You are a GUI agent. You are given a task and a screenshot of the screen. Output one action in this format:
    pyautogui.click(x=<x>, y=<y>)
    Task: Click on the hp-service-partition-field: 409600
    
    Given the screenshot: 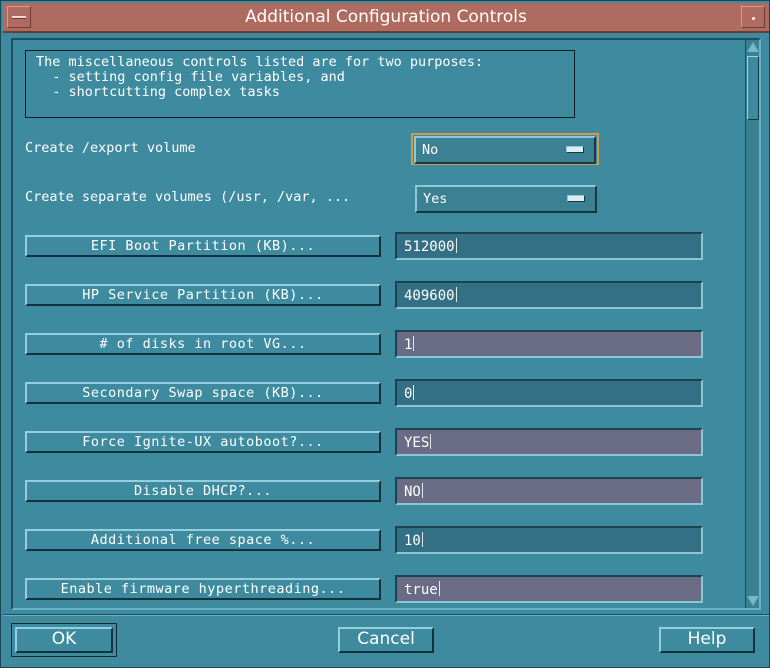 What is the action you would take?
    pyautogui.click(x=549, y=295)
    